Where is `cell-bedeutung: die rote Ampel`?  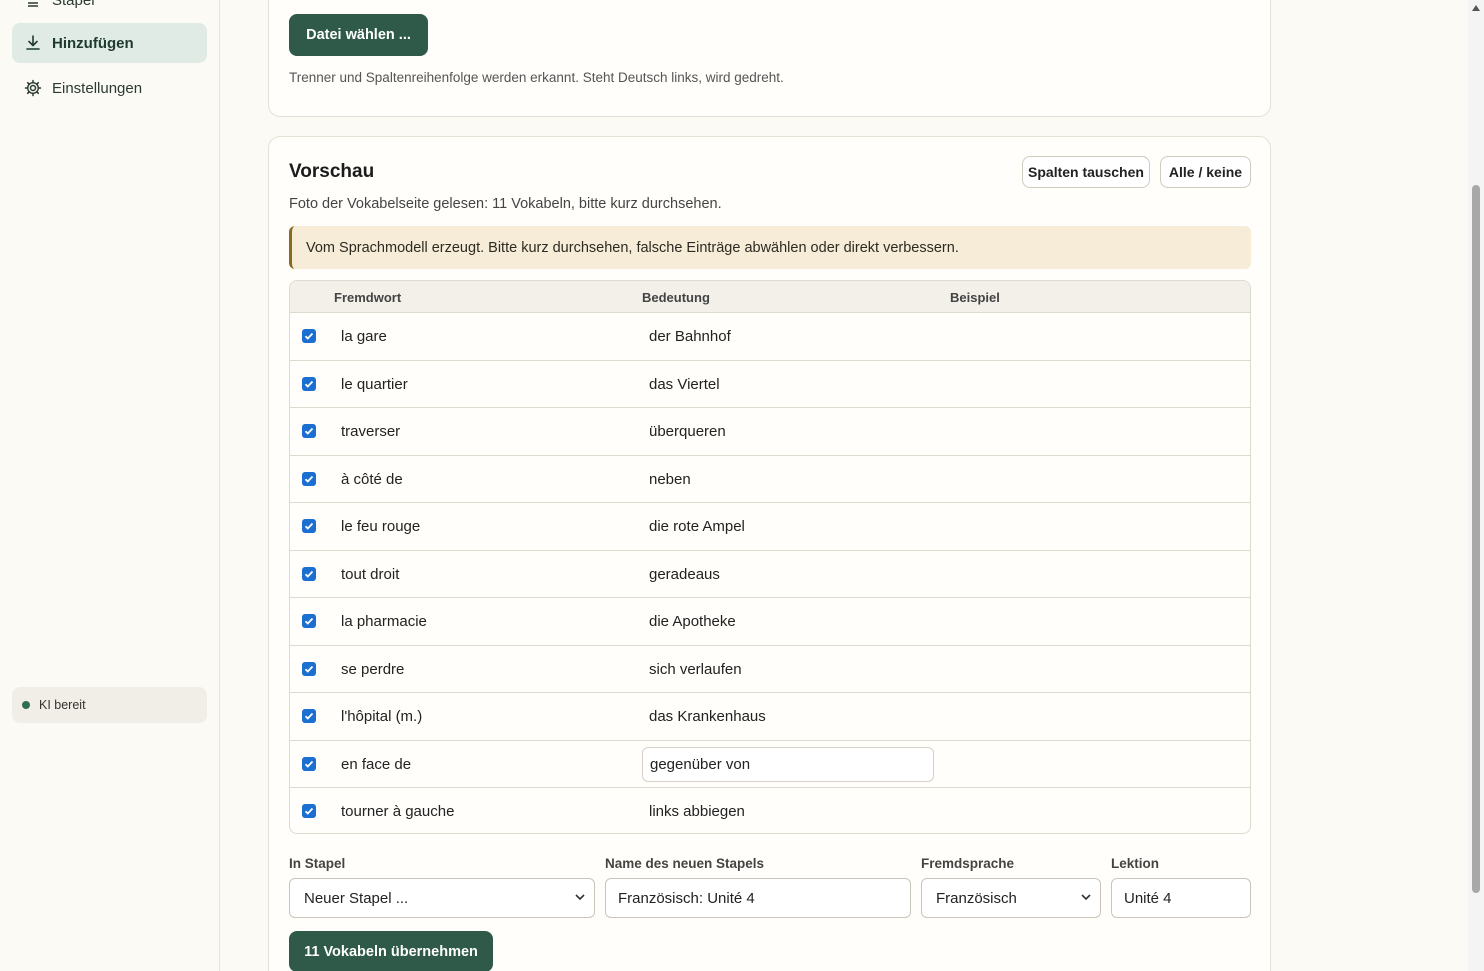
cell-bedeutung: die rote Ampel is located at coordinates (697, 526).